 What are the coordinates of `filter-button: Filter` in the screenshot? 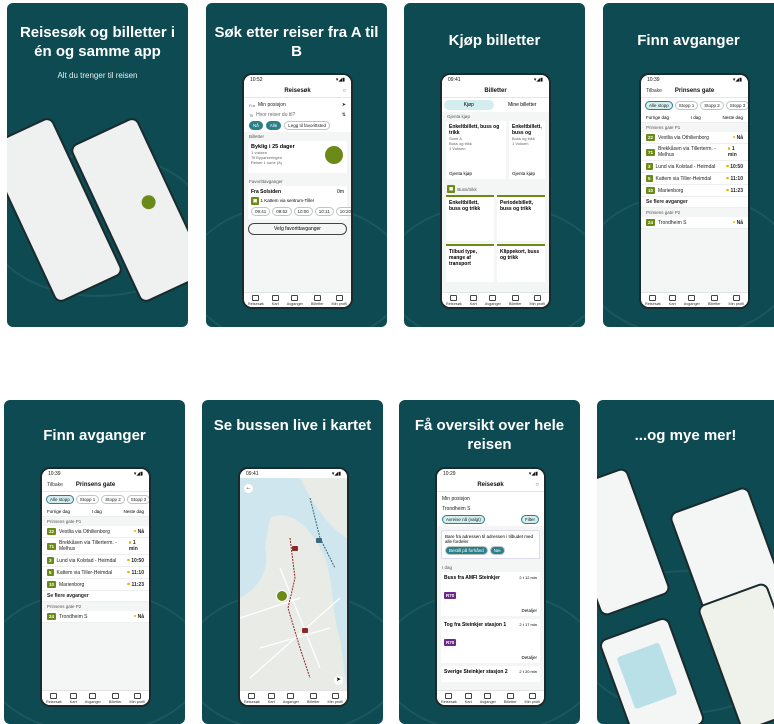 It's located at (530, 519).